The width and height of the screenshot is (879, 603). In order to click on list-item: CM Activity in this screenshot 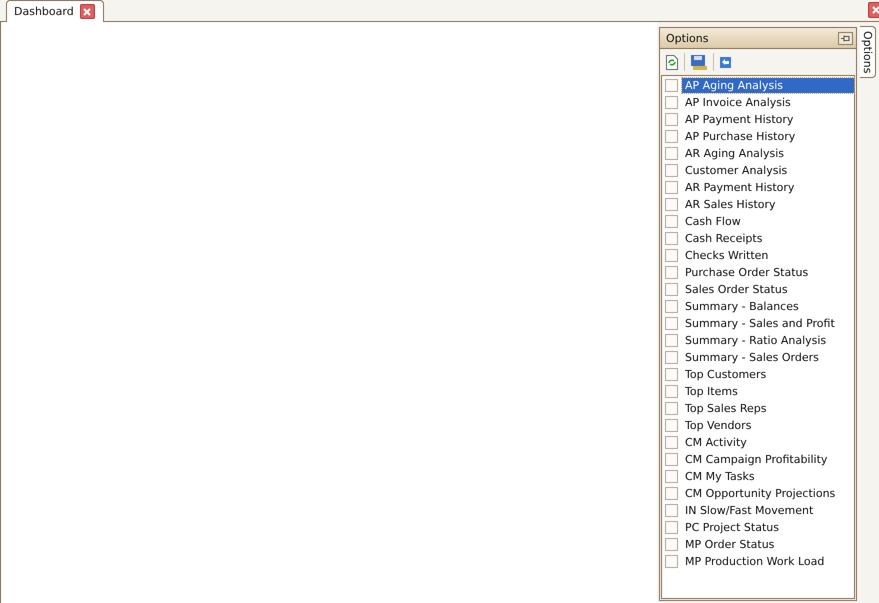, I will do `click(716, 442)`.